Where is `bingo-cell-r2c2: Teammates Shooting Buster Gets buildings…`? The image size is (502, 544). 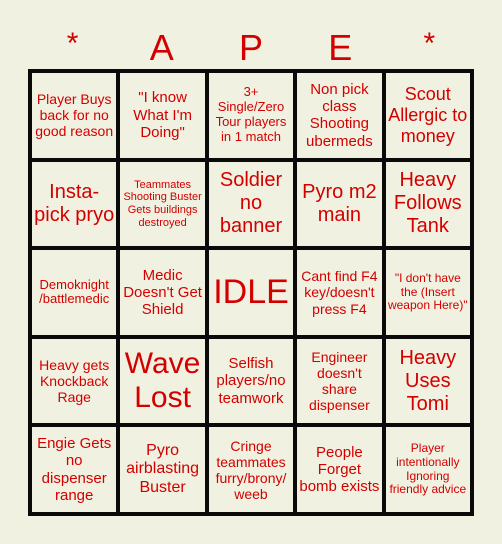
bingo-cell-r2c2: Teammates Shooting Buster Gets buildings… is located at coordinates (162, 204).